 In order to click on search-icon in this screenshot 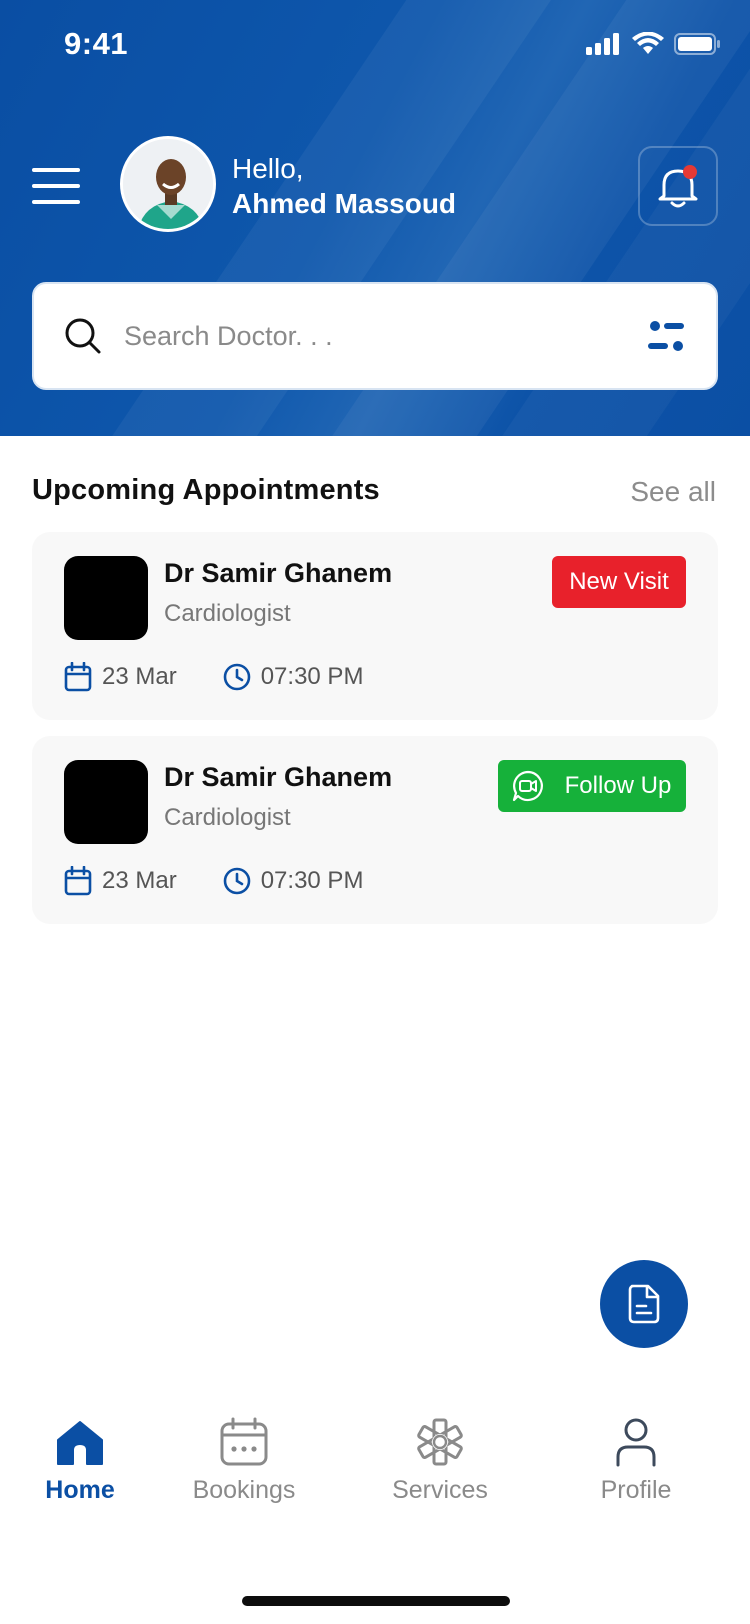, I will do `click(83, 336)`.